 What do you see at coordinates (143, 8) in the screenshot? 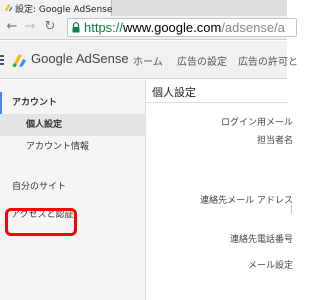
I see `browser-tabstrip: 設定: Google AdSense` at bounding box center [143, 8].